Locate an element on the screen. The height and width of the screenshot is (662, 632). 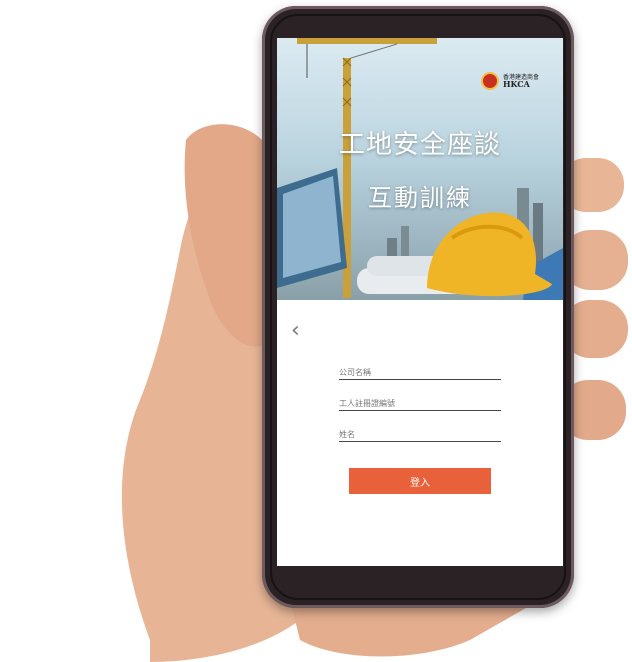
banner-title-line2: 互動訓練 is located at coordinates (420, 198).